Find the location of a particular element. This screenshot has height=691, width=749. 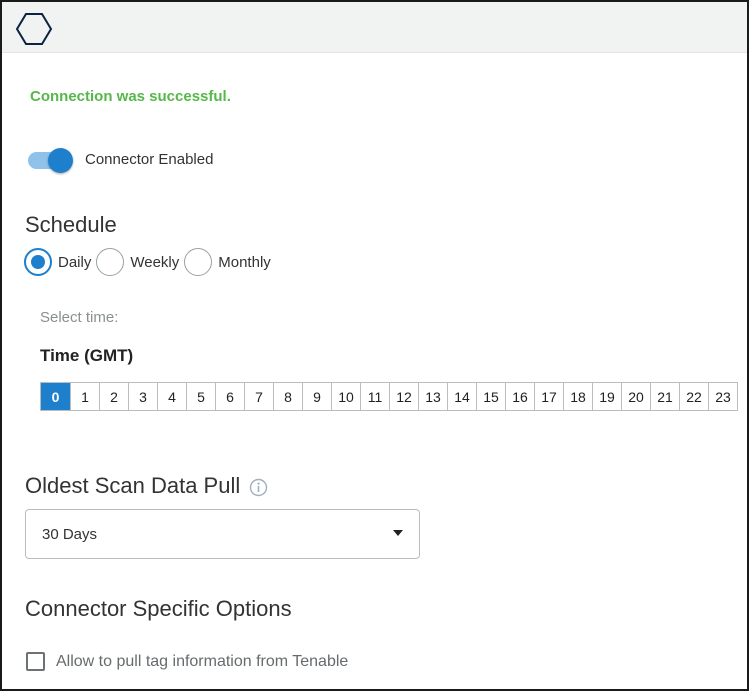

hour-cell-18: 18 is located at coordinates (577, 396).